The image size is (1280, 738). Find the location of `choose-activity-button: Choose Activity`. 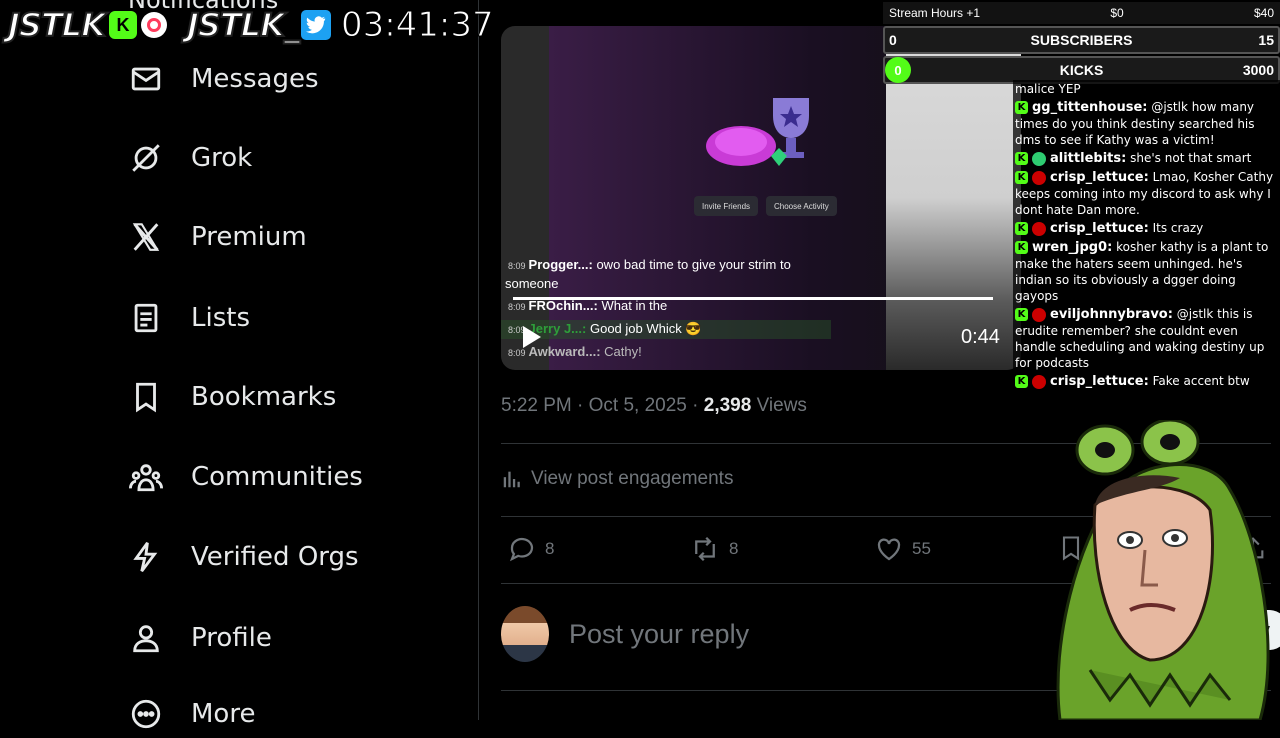

choose-activity-button: Choose Activity is located at coordinates (801, 206).